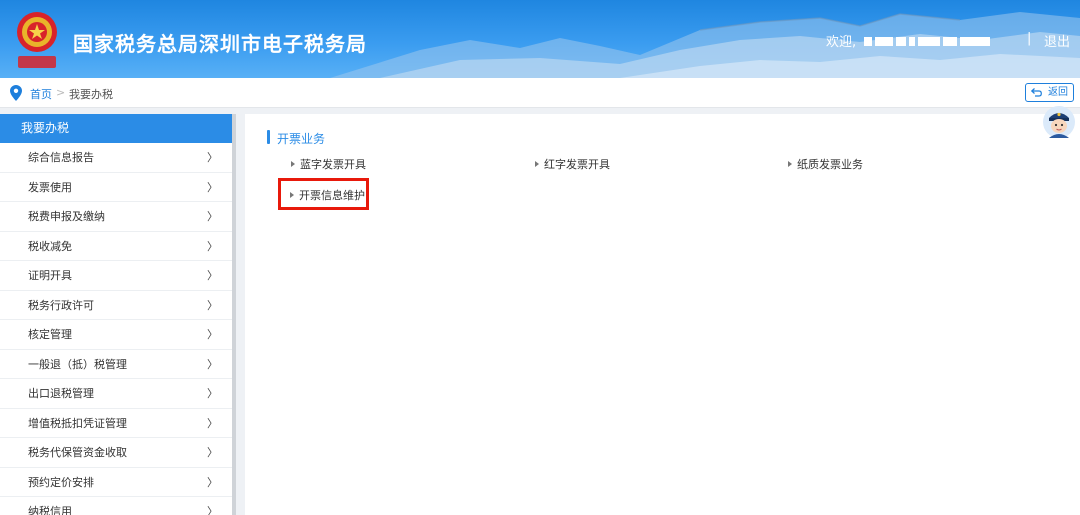  What do you see at coordinates (61, 157) in the screenshot?
I see `sidebar-item-label: 综合信息报告` at bounding box center [61, 157].